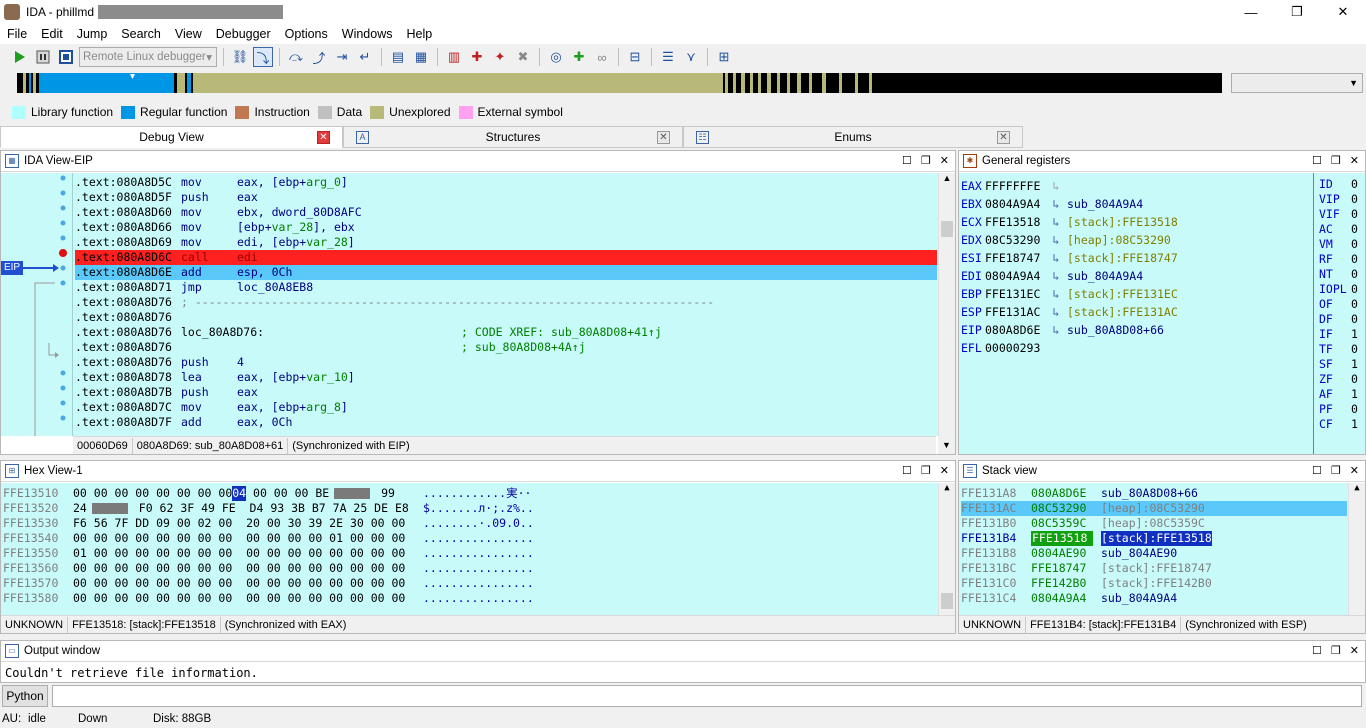  Describe the element at coordinates (239, 493) in the screenshot. I see `hex-selected-byte: 04` at that location.